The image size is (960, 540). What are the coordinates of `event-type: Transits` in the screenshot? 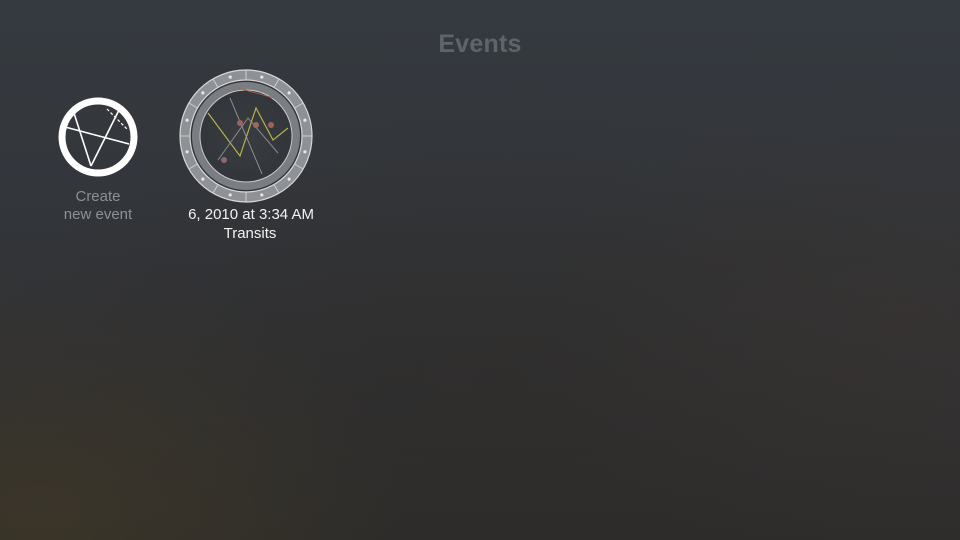 It's located at (250, 233).